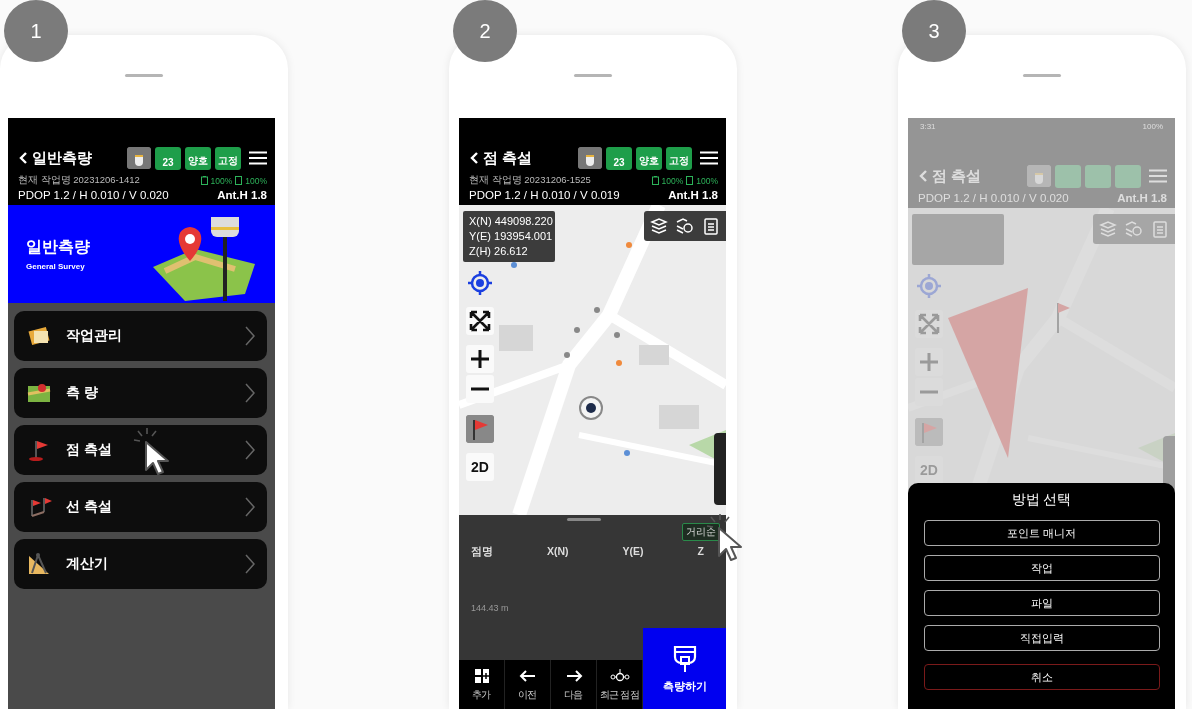  I want to click on option-button: 파일, so click(1041, 603).